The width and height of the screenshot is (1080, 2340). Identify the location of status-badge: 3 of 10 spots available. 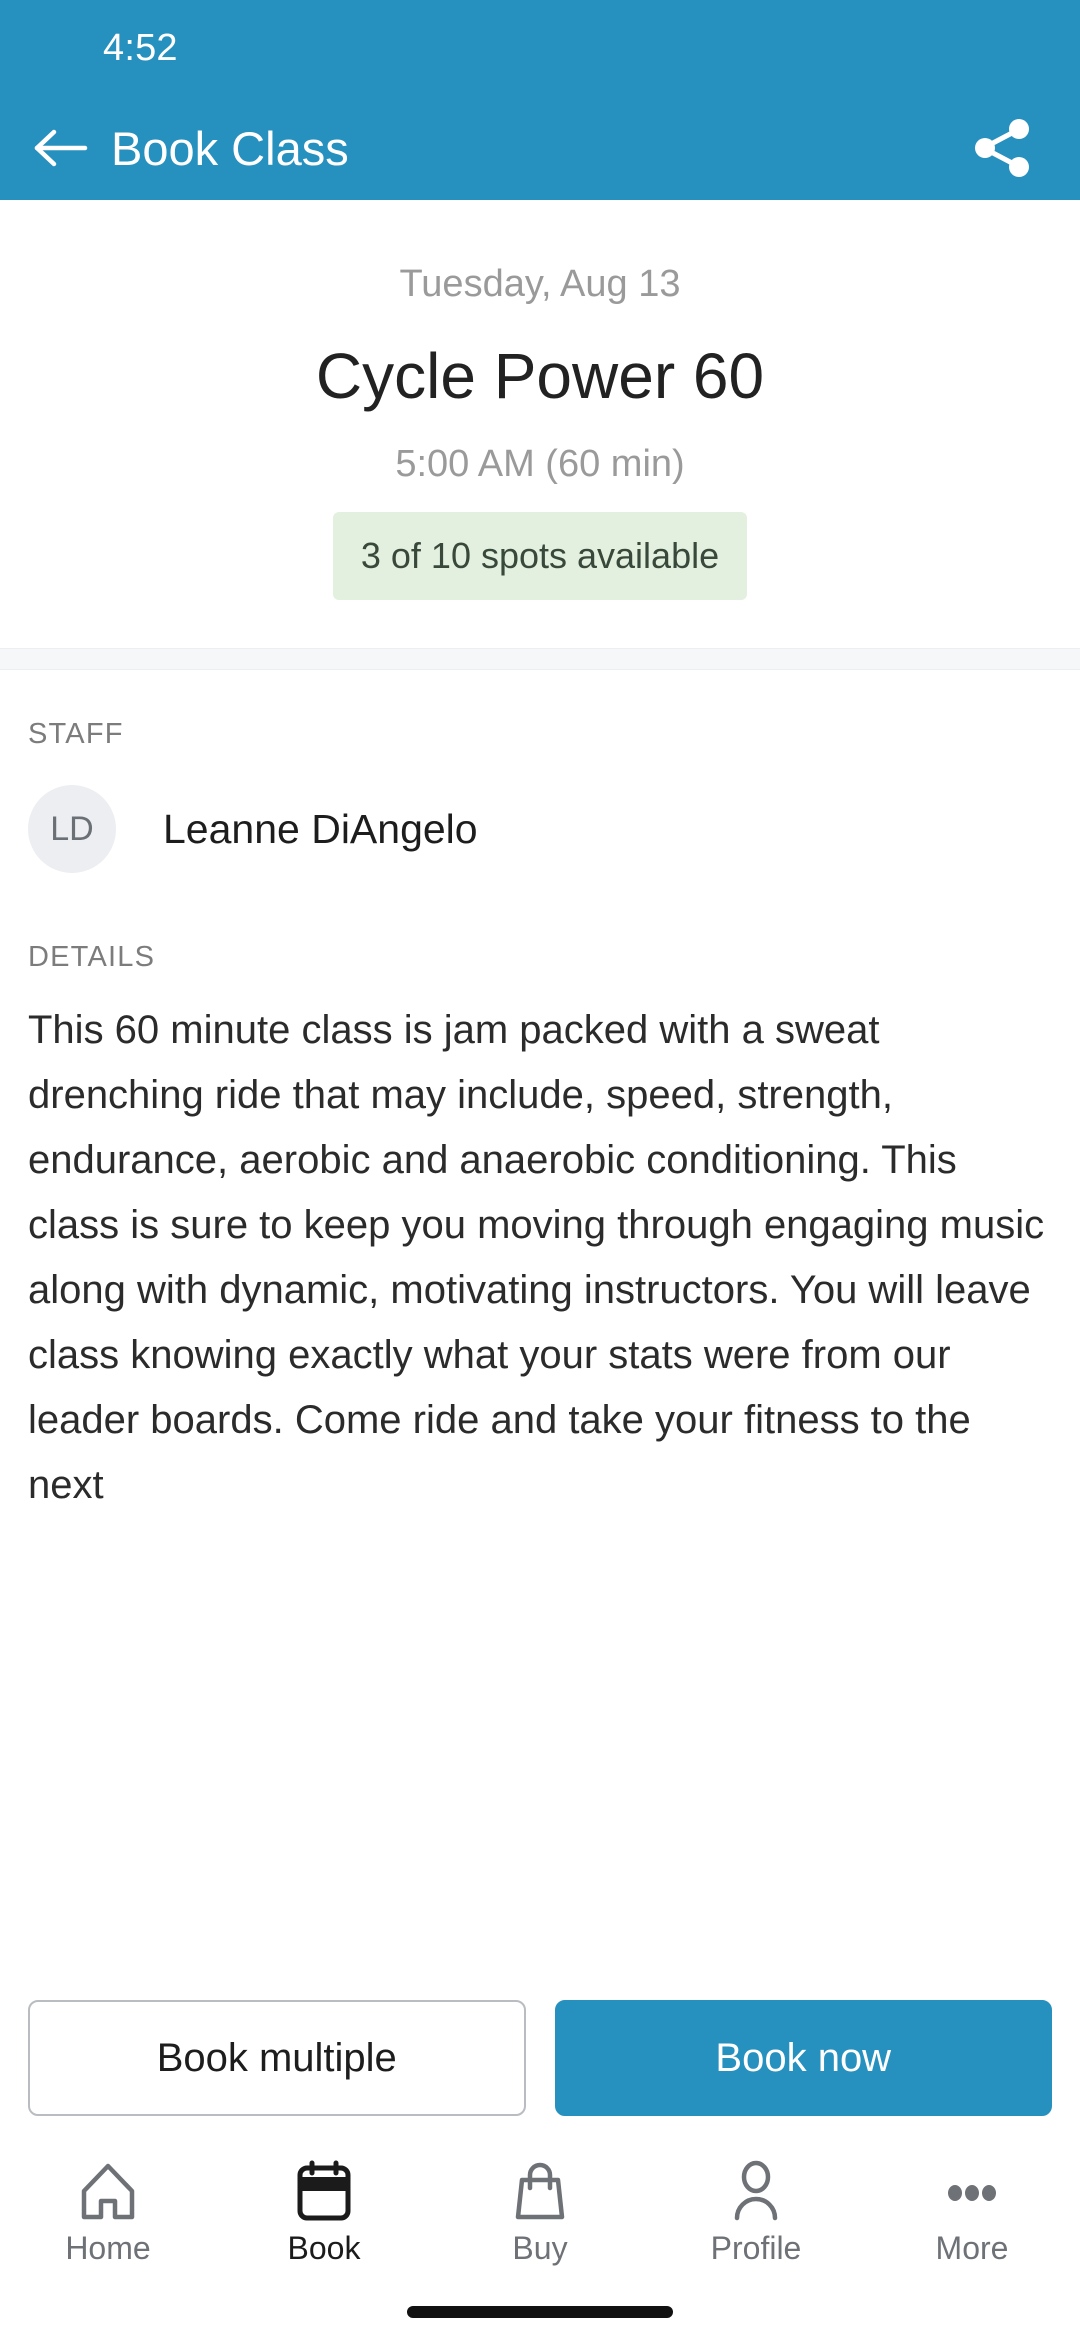
(540, 556).